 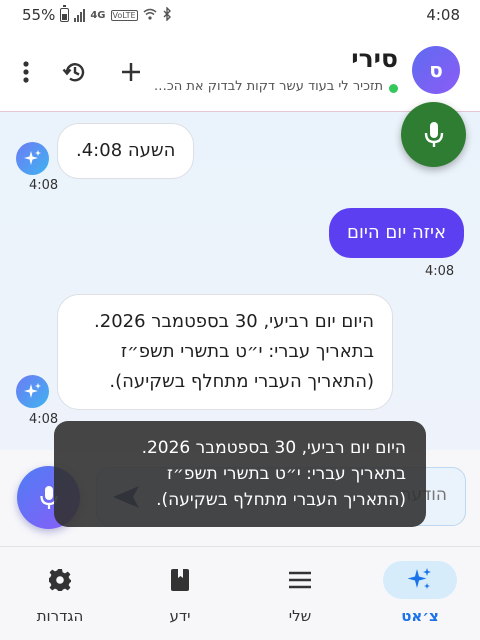 I want to click on bottom-navigation: צ׳אט שלי ידע הגדרות, so click(x=240, y=593).